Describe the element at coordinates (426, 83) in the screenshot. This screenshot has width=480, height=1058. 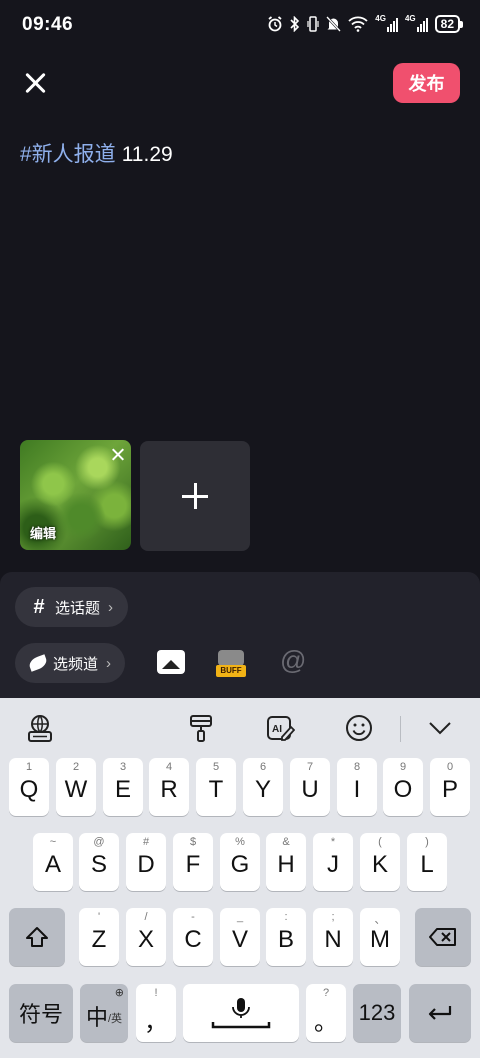
I see `publish-button: 发布` at that location.